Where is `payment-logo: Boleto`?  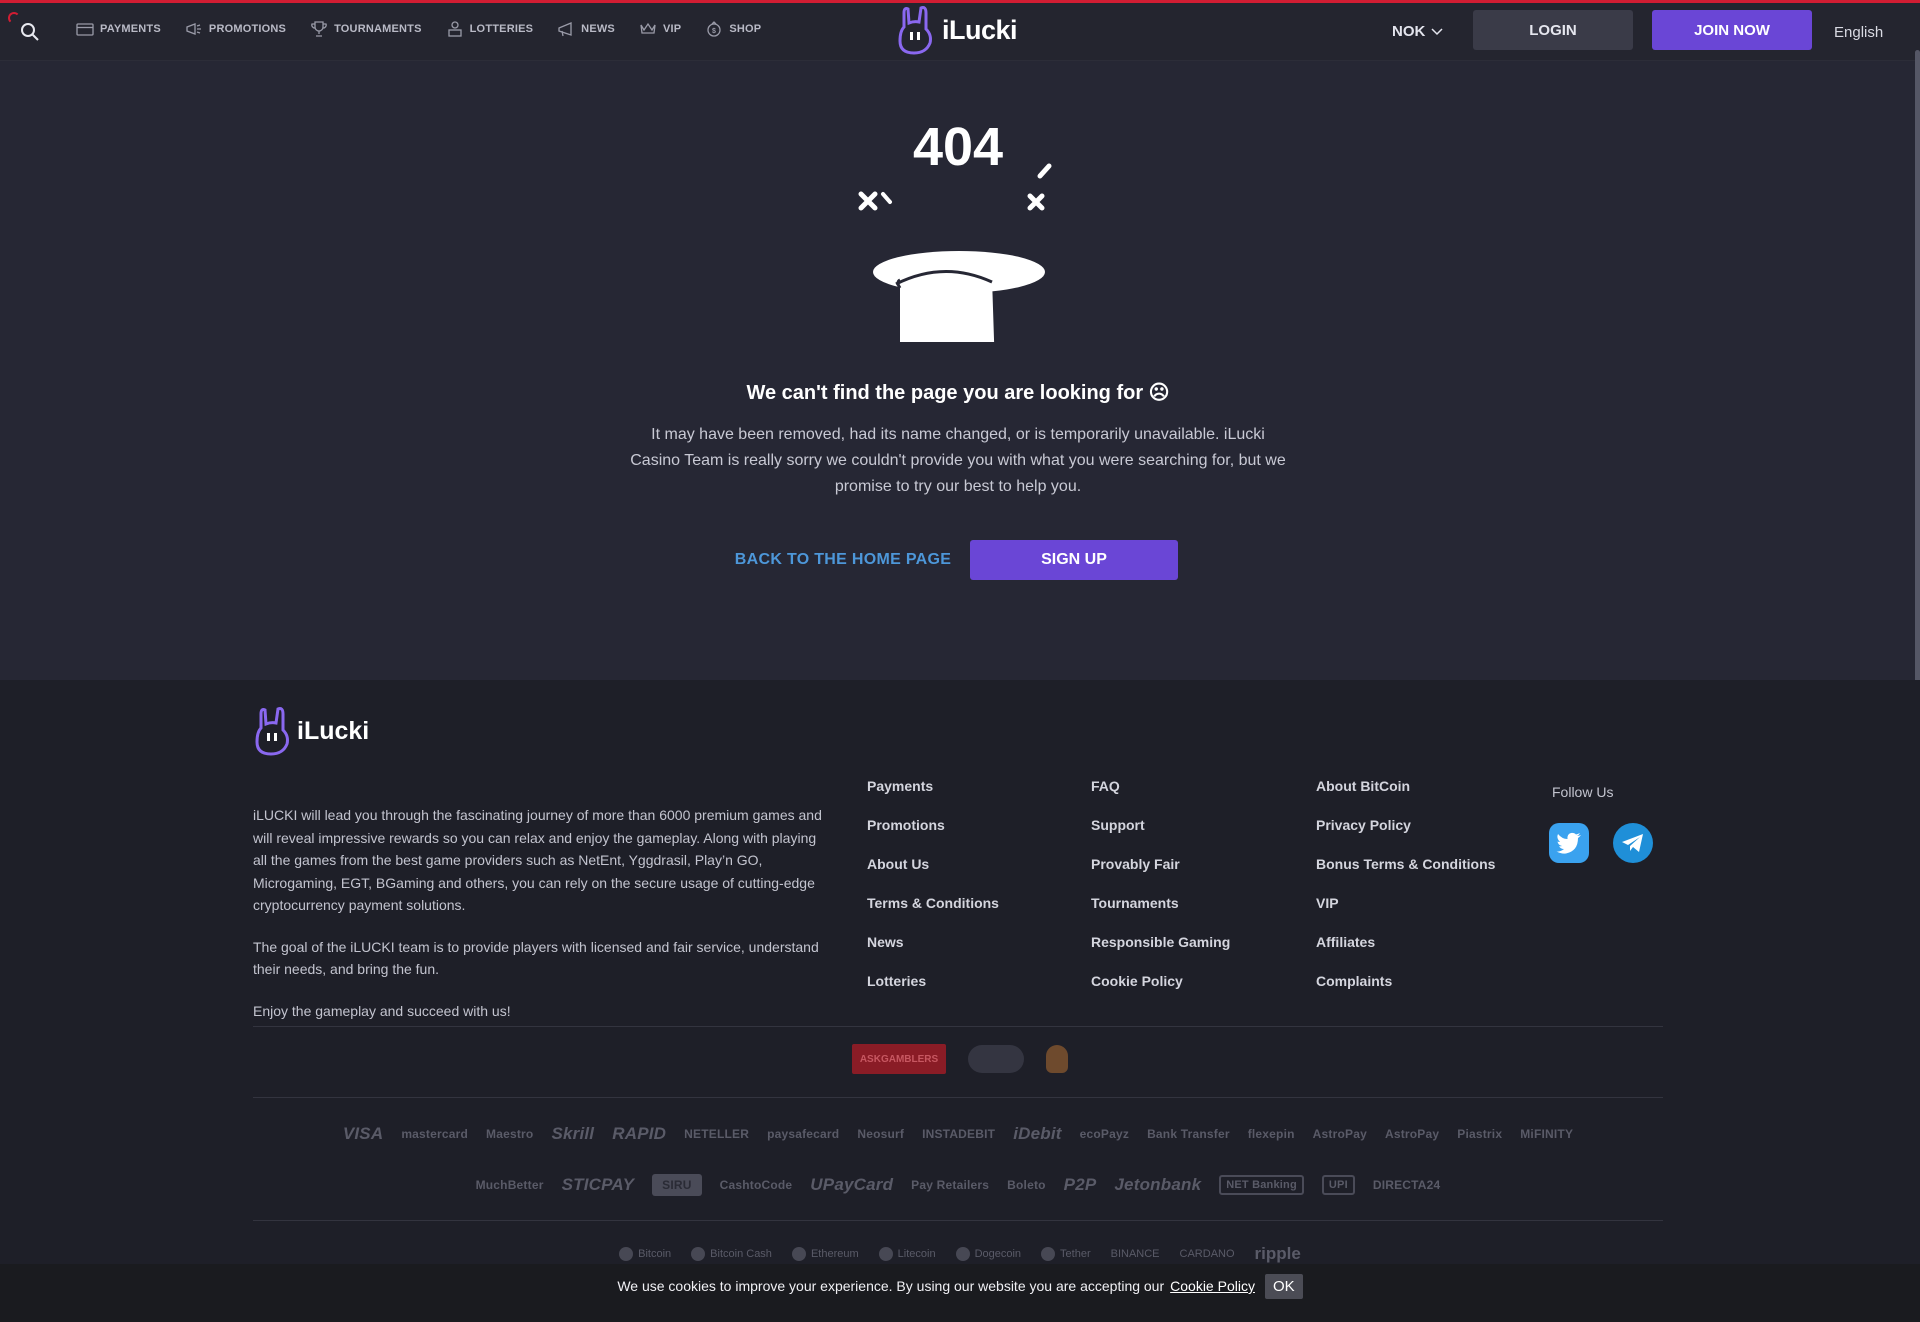 payment-logo: Boleto is located at coordinates (1026, 1185).